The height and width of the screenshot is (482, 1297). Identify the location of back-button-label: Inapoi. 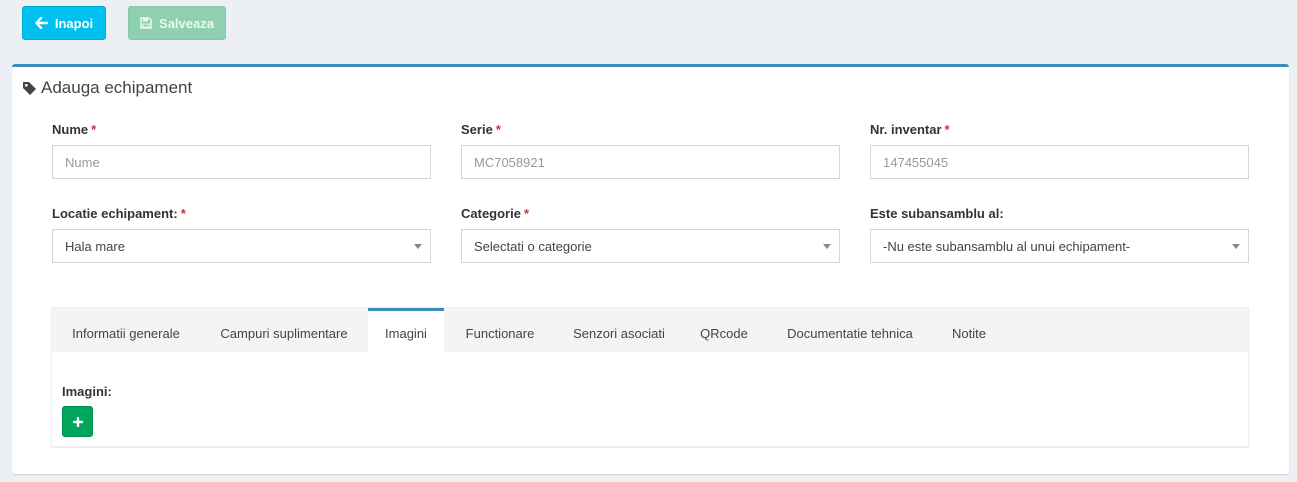
(74, 23).